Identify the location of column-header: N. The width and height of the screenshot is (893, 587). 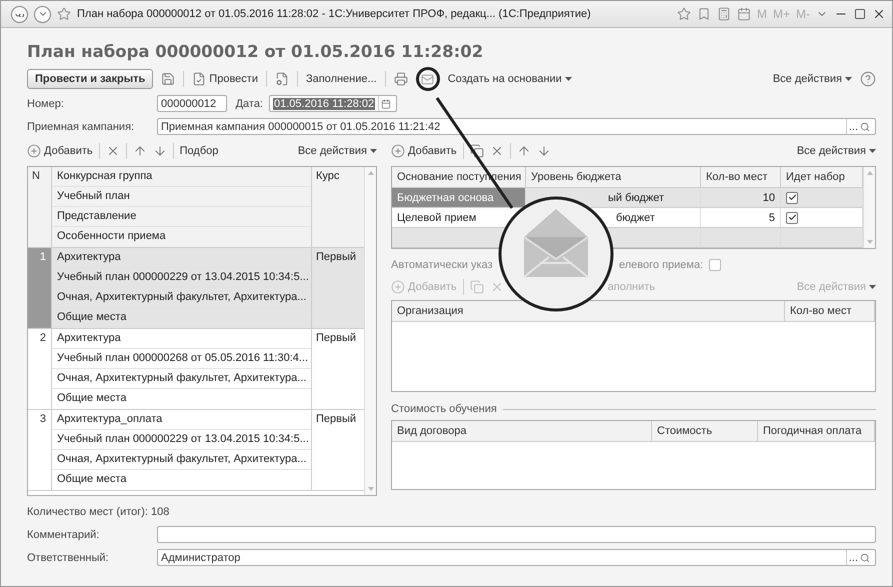
(40, 207).